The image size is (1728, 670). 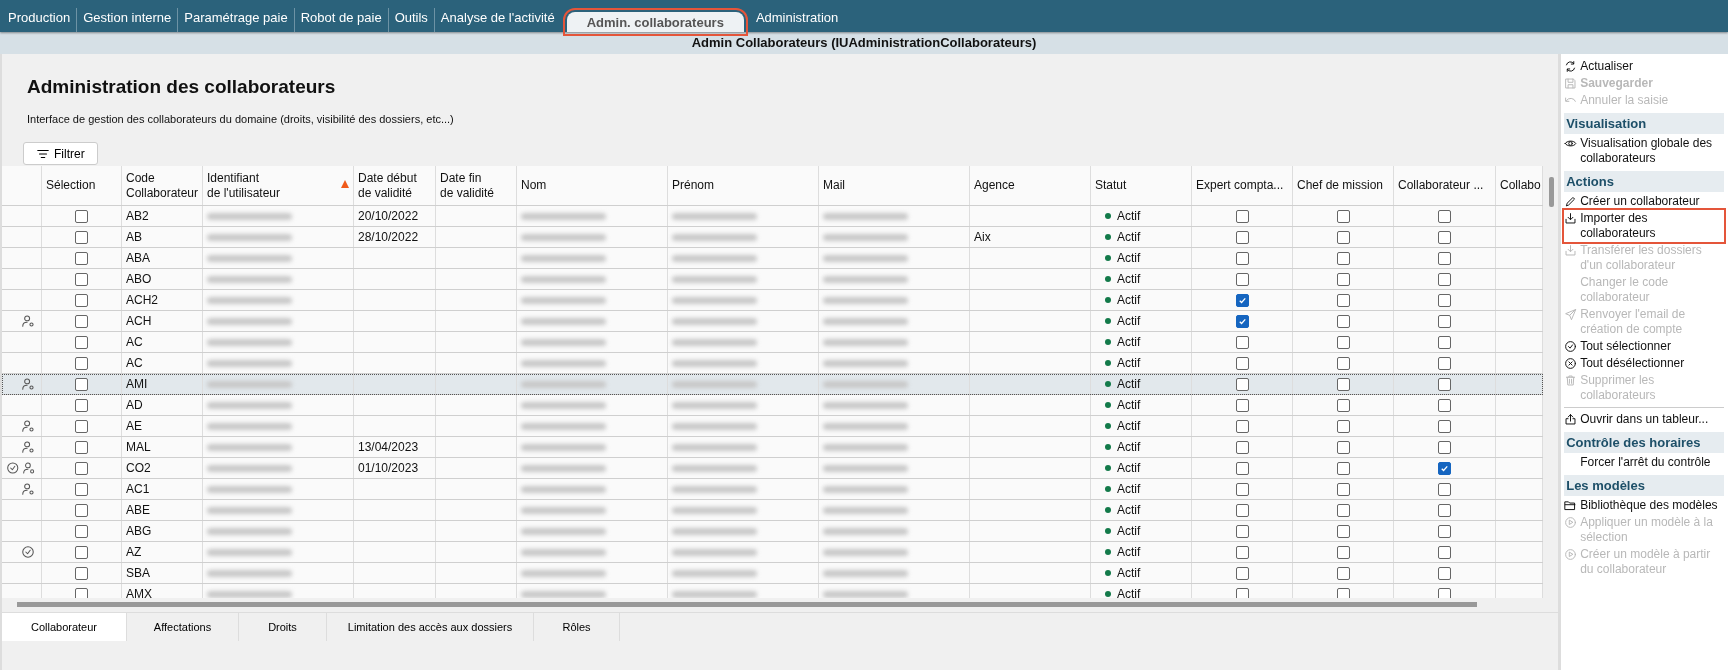 What do you see at coordinates (1644, 462) in the screenshot?
I see `sidebar-action: Forcer l'arrêt du contrôle` at bounding box center [1644, 462].